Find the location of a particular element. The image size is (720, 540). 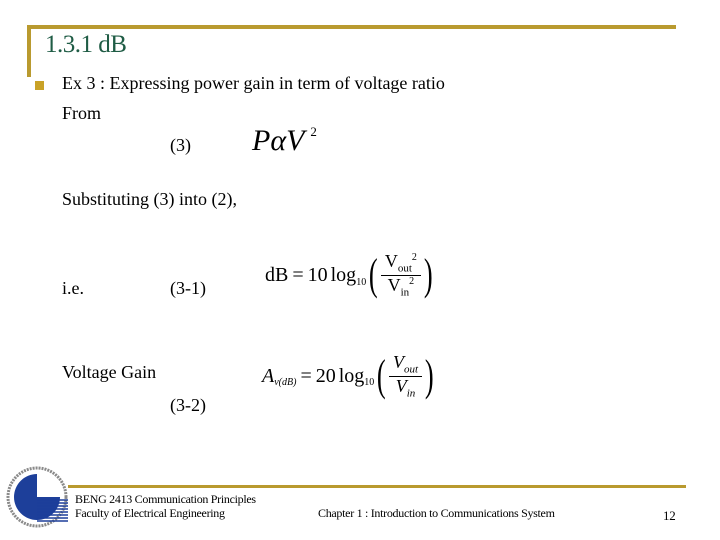

page-number: 12 is located at coordinates (669, 515).